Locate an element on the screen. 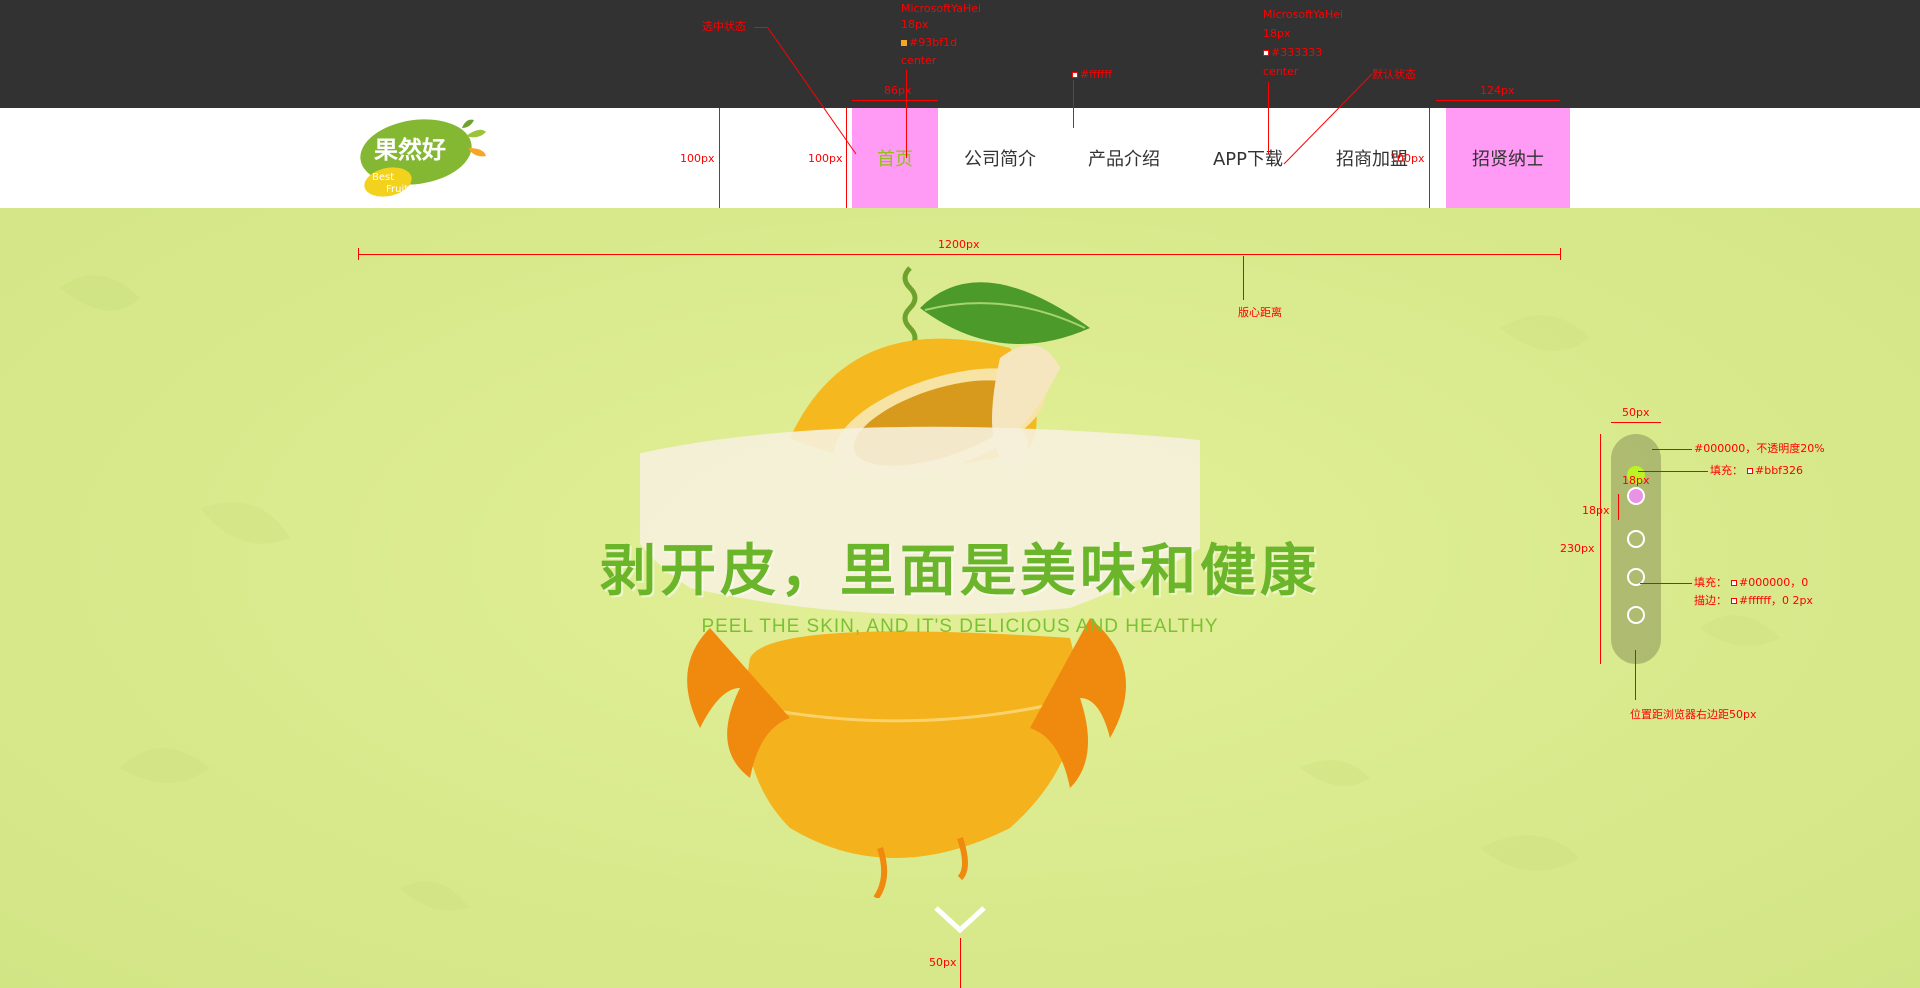 The image size is (1920, 988). scroll-down-icon is located at coordinates (960, 919).